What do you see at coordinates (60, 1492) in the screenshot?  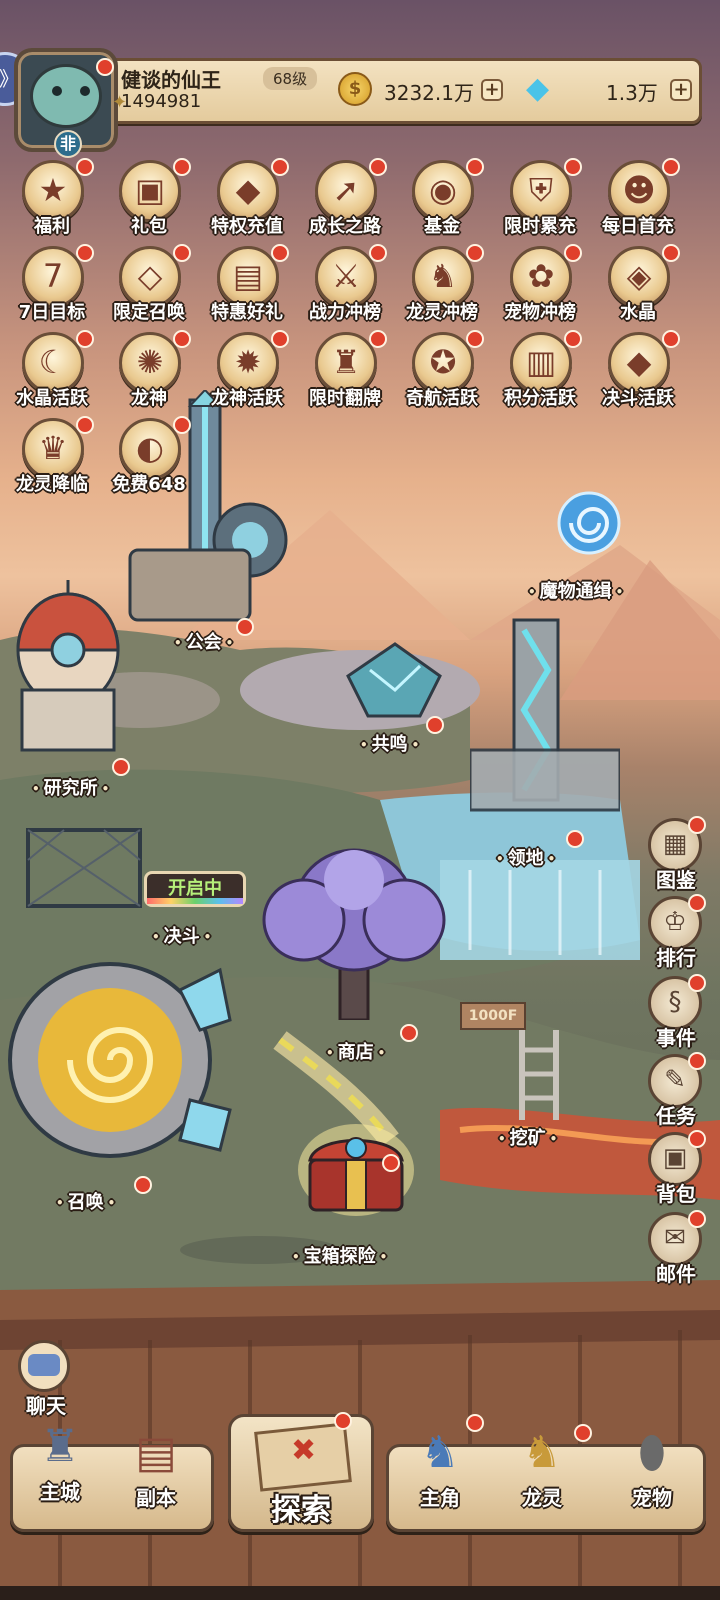 I see `main-city-label: 主城` at bounding box center [60, 1492].